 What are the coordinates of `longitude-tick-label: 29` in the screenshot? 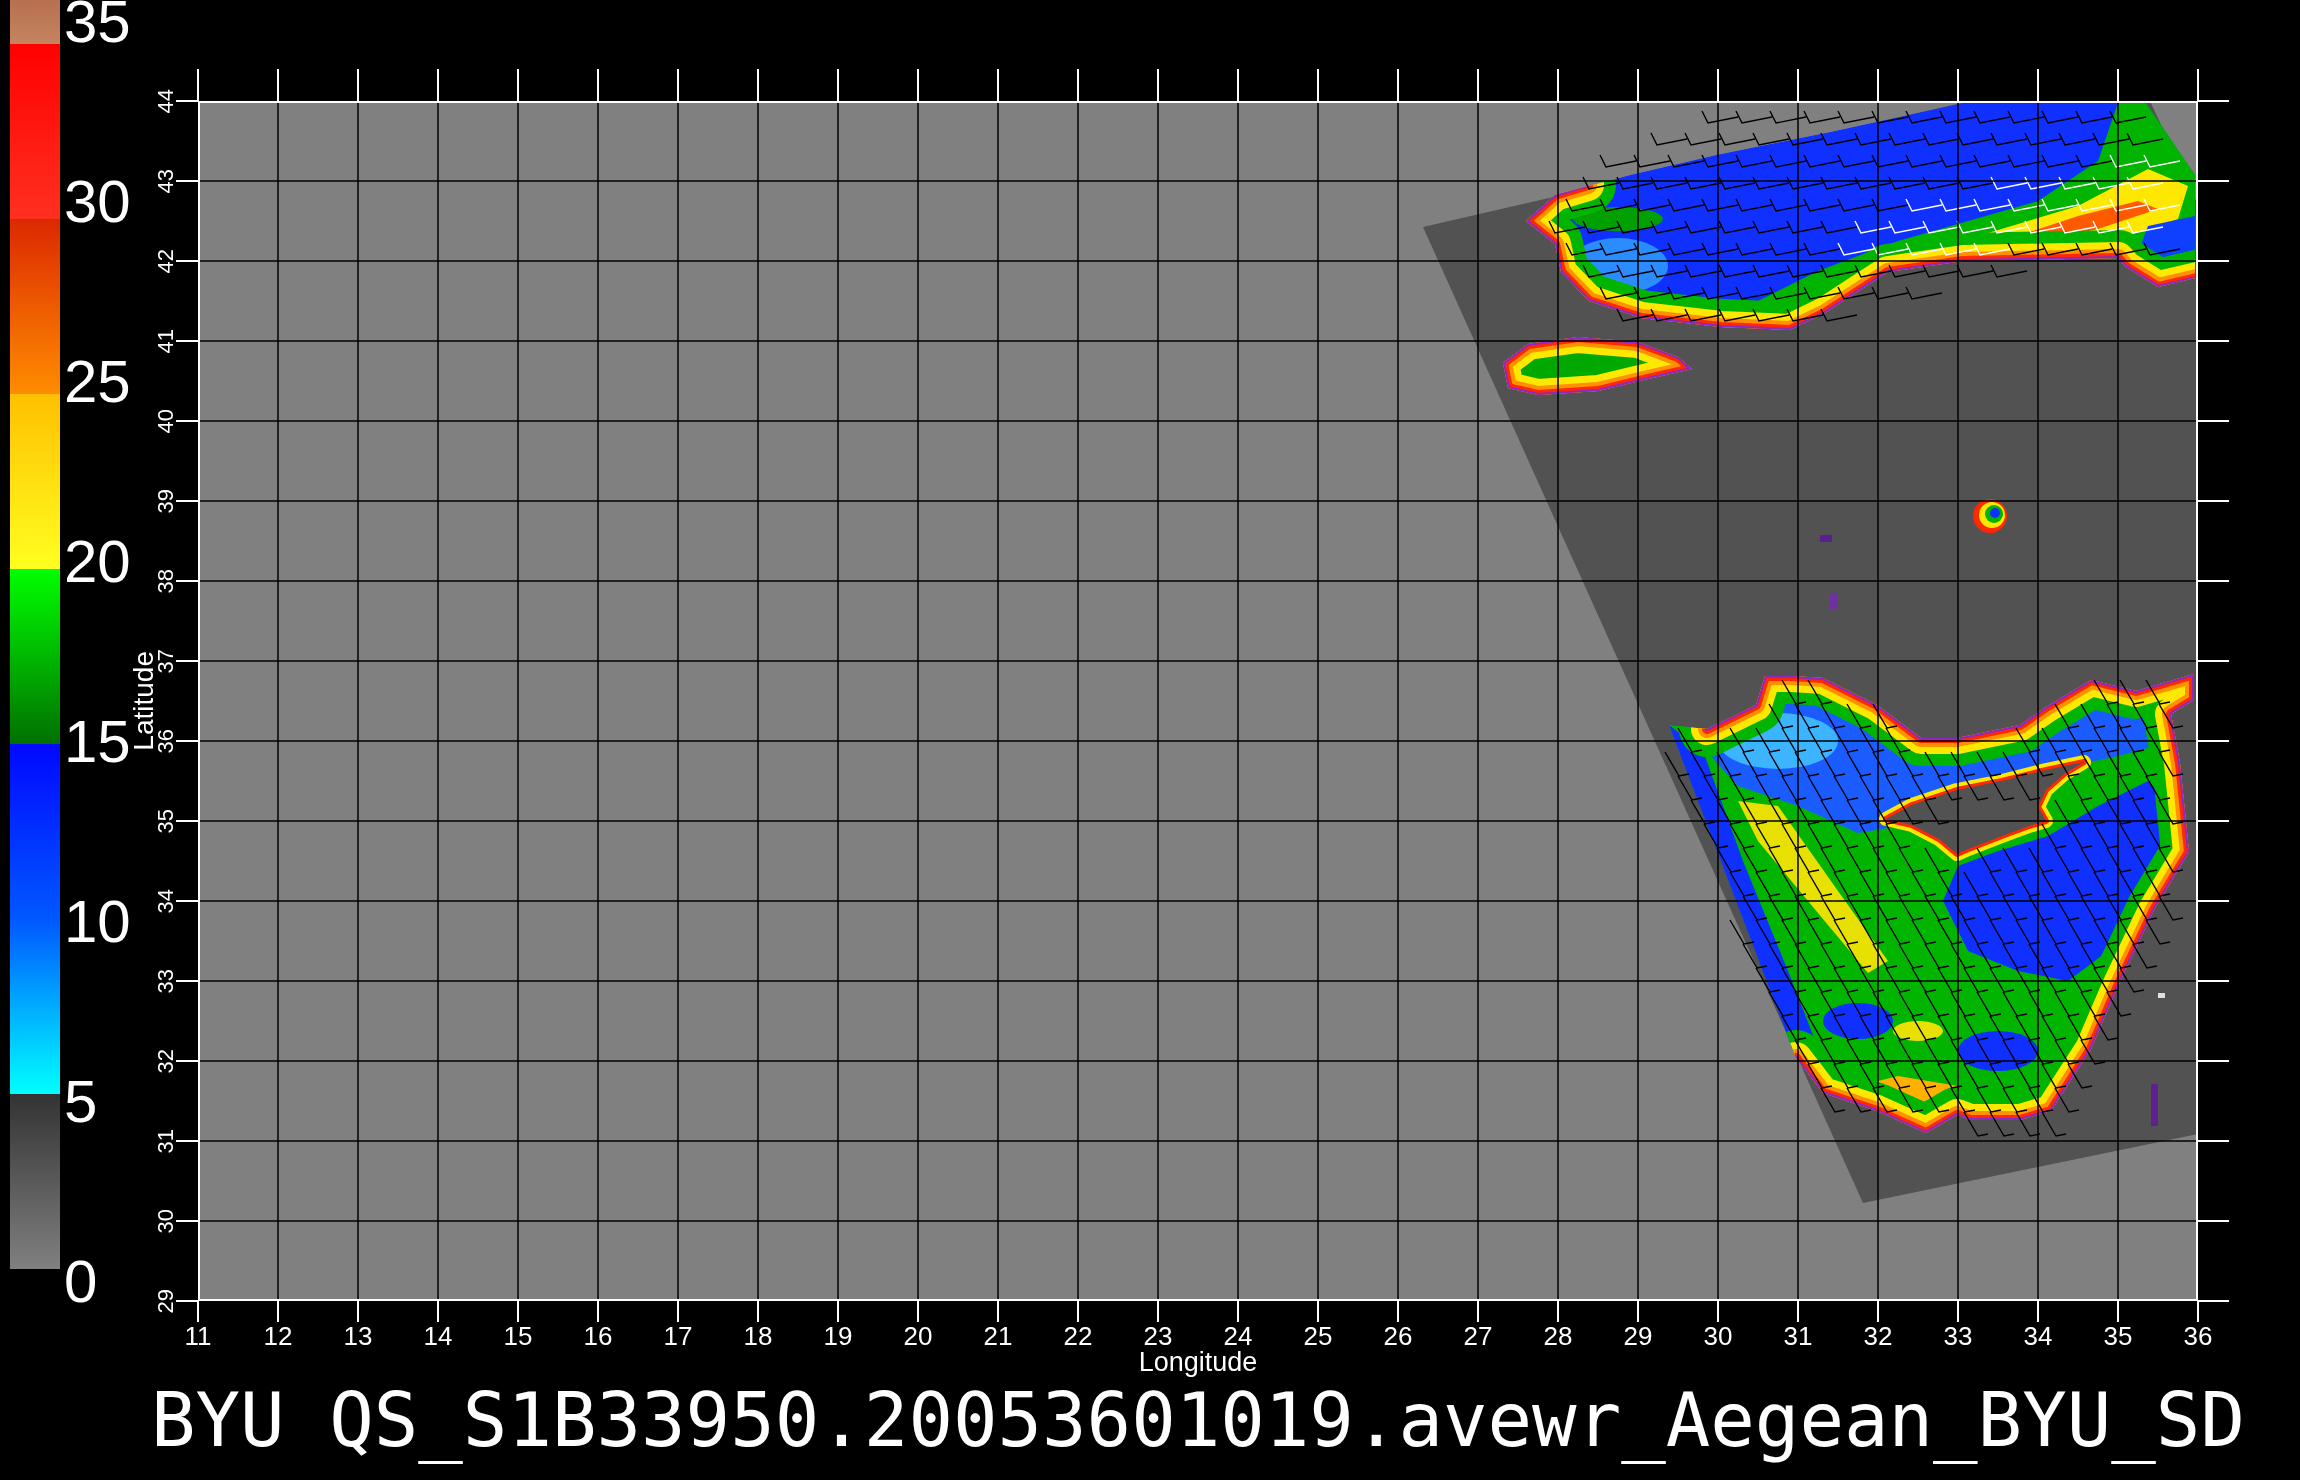 It's located at (1638, 1336).